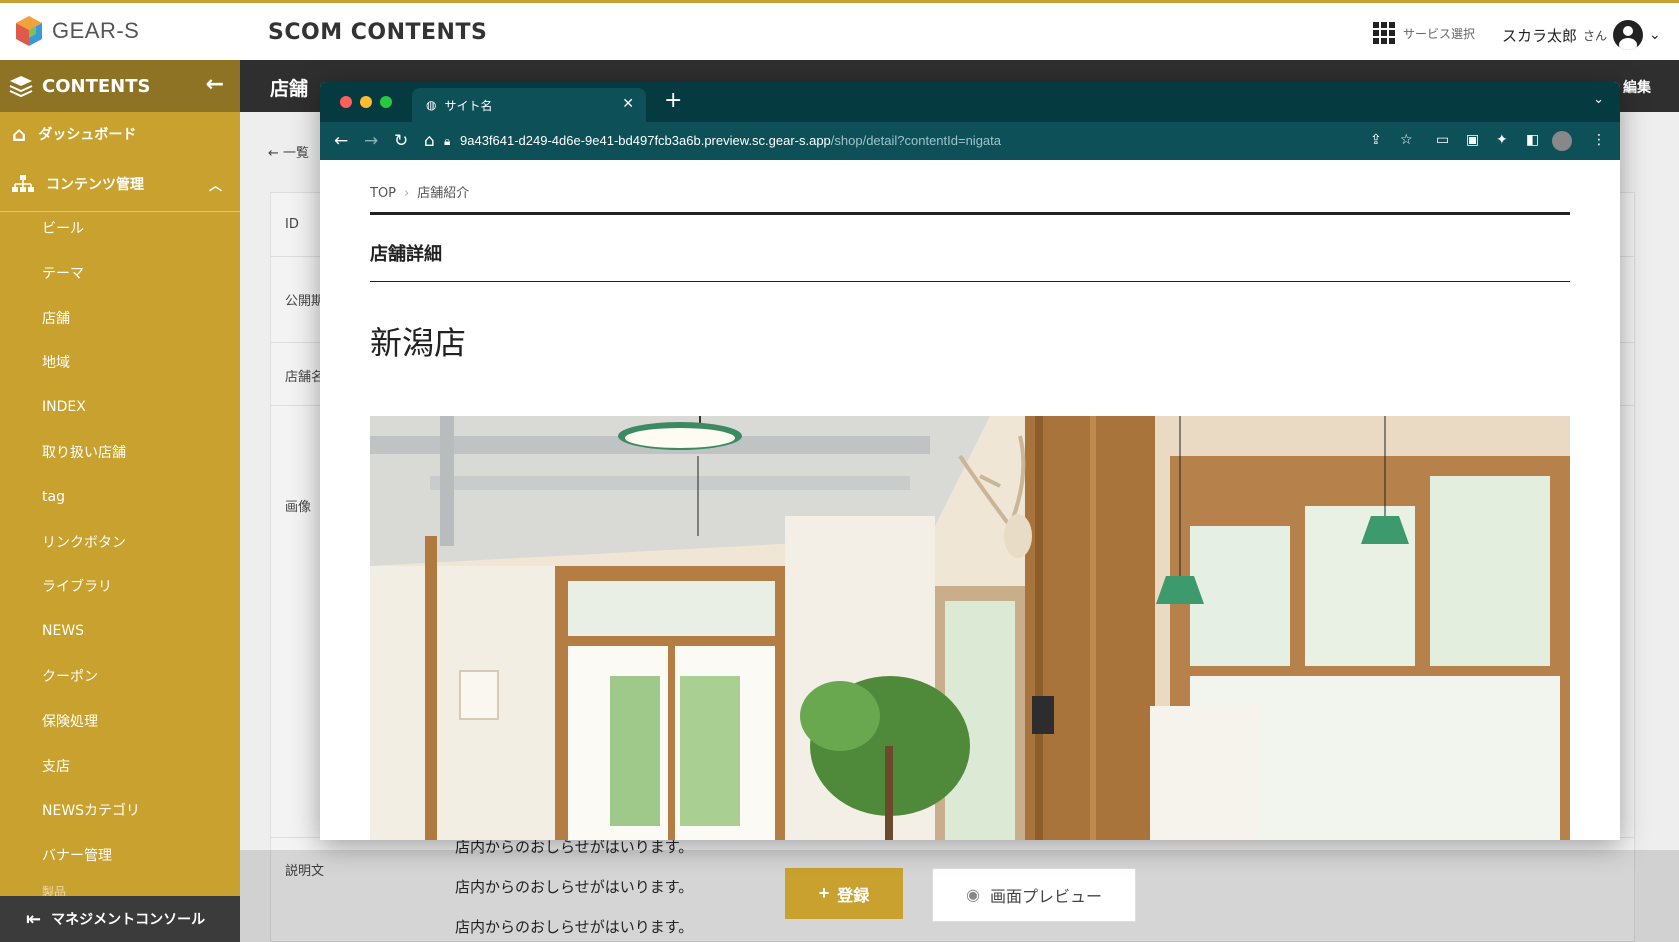  What do you see at coordinates (95, 185) in the screenshot?
I see `sidebar-item-label: コンテンツ管理` at bounding box center [95, 185].